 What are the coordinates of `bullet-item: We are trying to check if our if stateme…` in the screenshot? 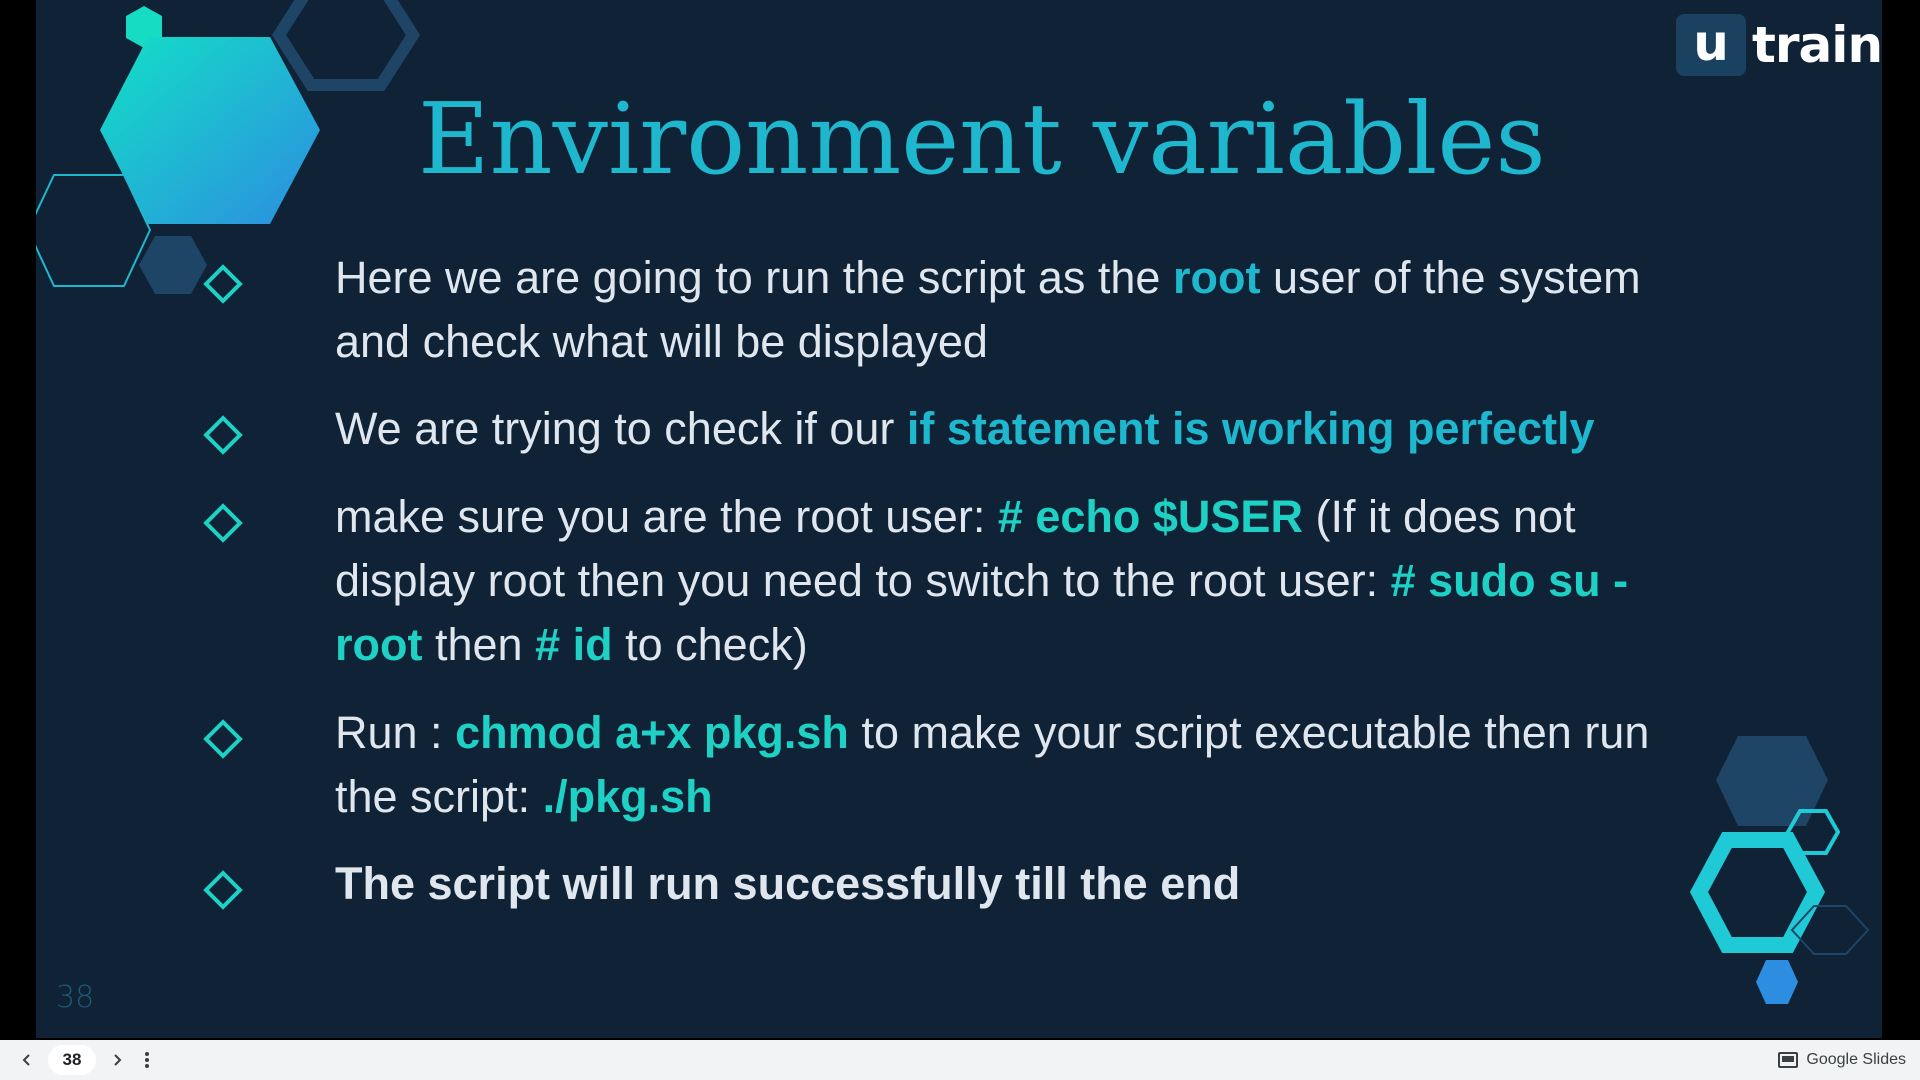 It's located at (928, 429).